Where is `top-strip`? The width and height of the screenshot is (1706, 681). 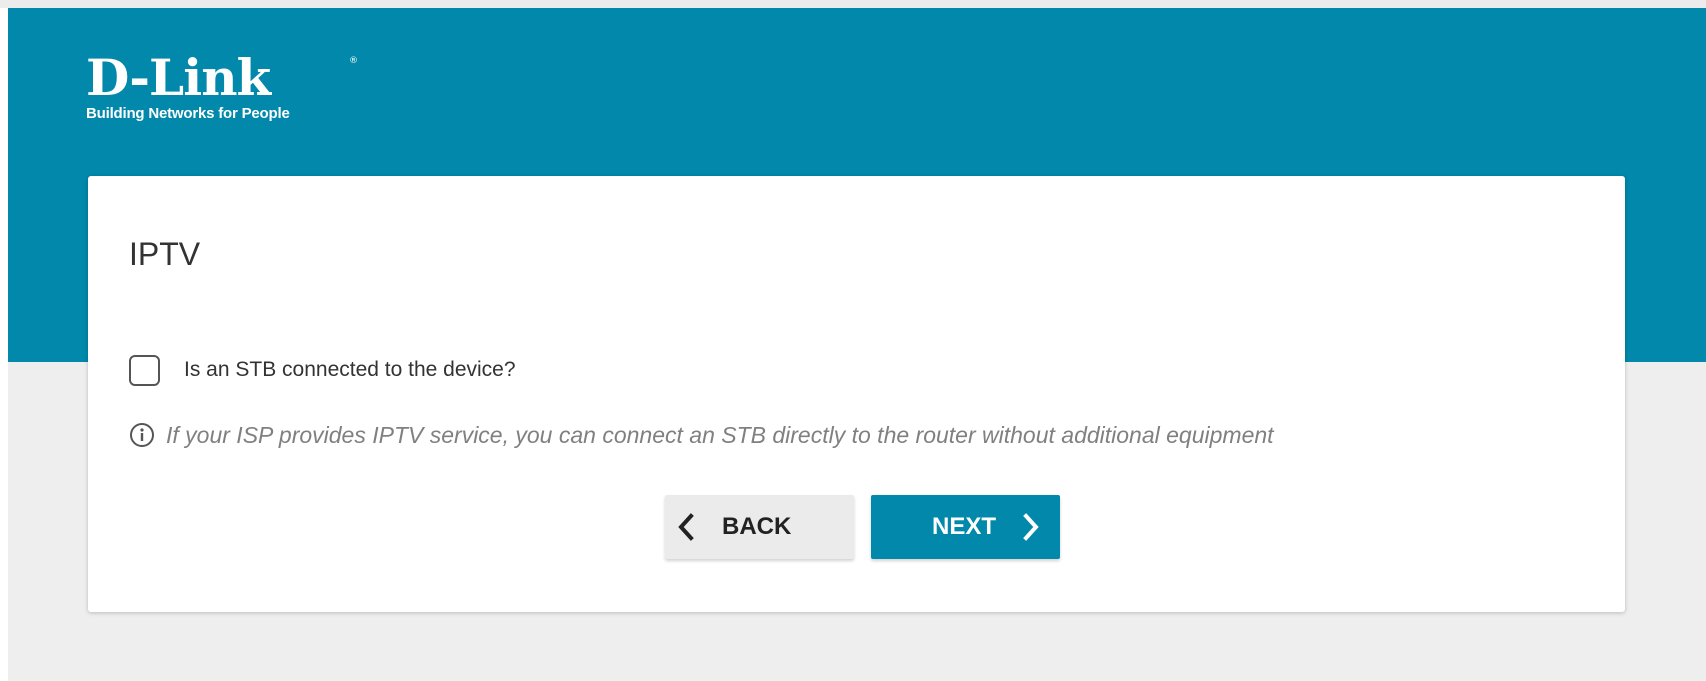
top-strip is located at coordinates (853, 4).